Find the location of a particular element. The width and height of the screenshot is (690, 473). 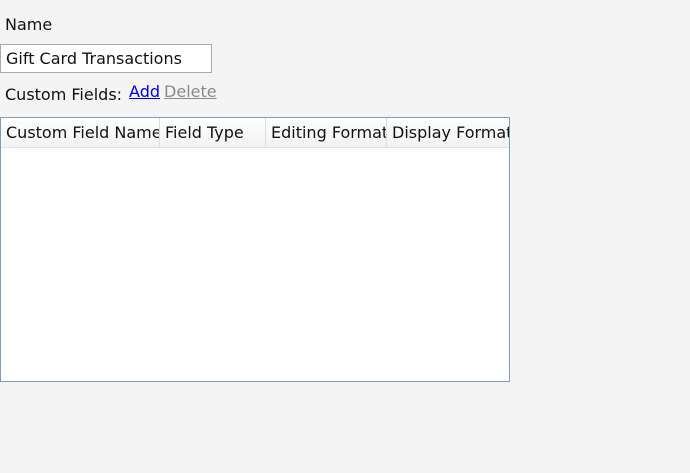

name-input is located at coordinates (106, 58).